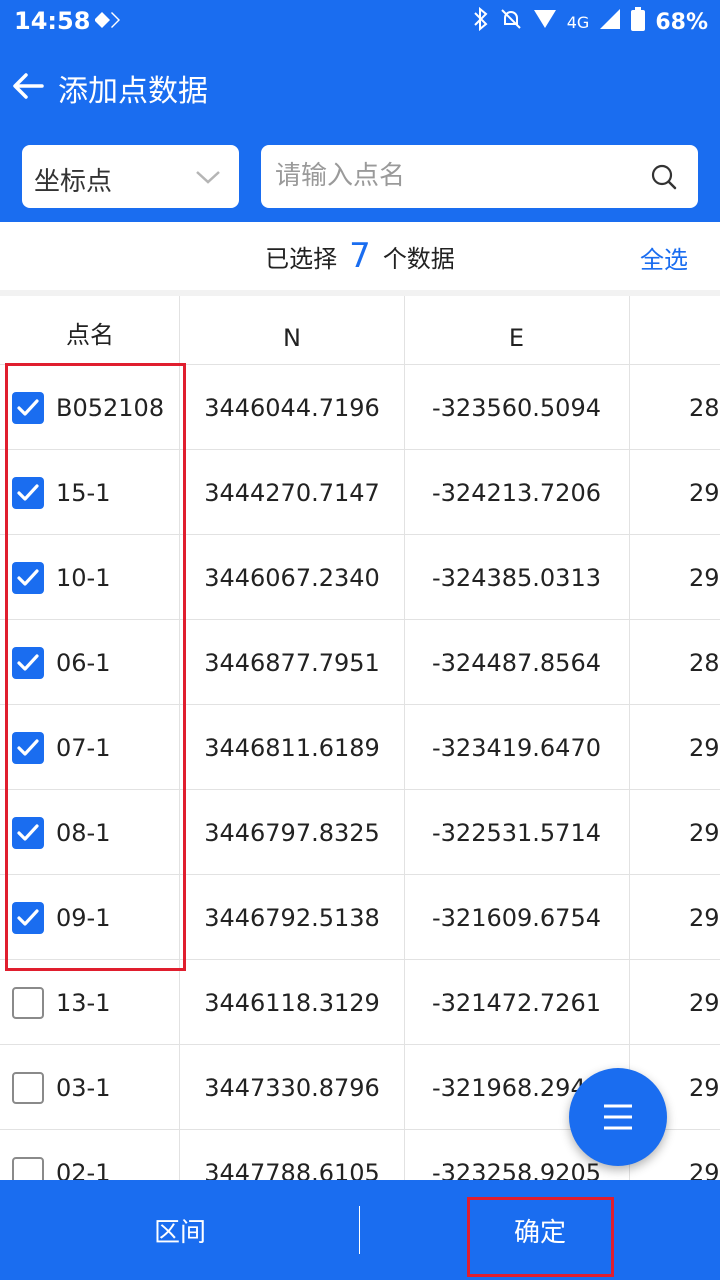 Image resolution: width=720 pixels, height=1280 pixels. Describe the element at coordinates (90, 334) in the screenshot. I see `column-header-name: 点名` at that location.